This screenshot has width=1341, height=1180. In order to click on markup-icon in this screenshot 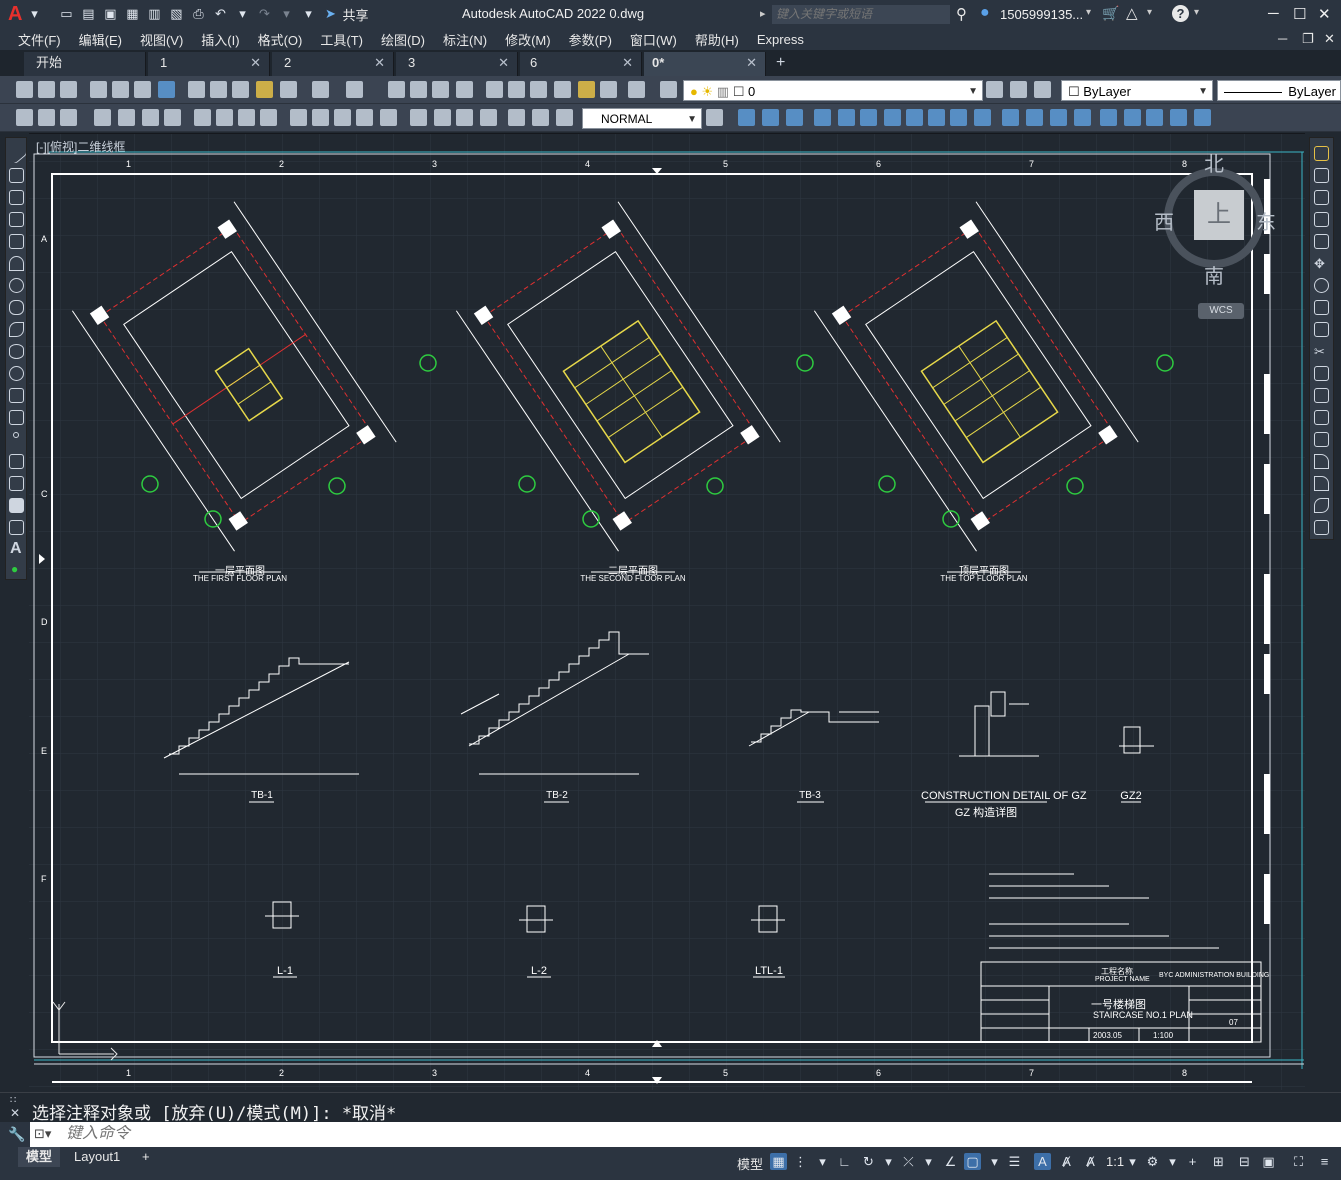, I will do `click(586, 89)`.